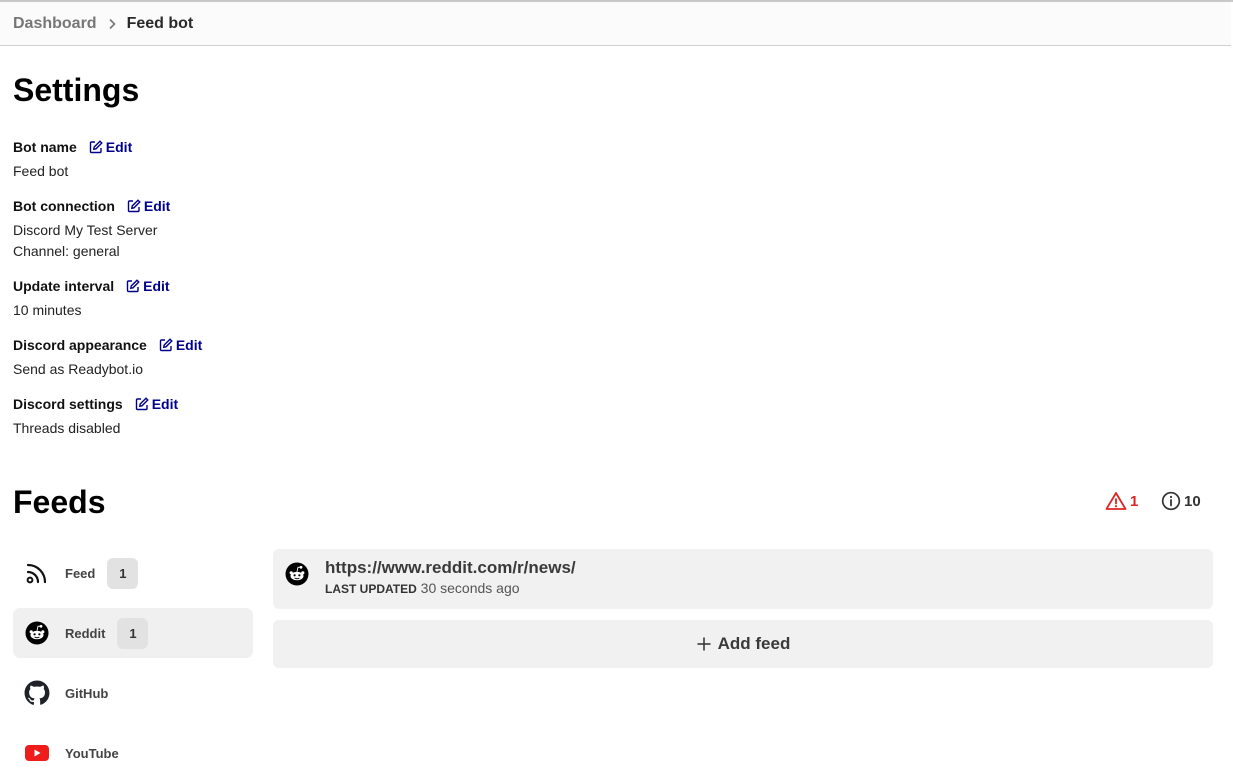 The image size is (1233, 780). I want to click on setting-label: Discord settings, so click(68, 404).